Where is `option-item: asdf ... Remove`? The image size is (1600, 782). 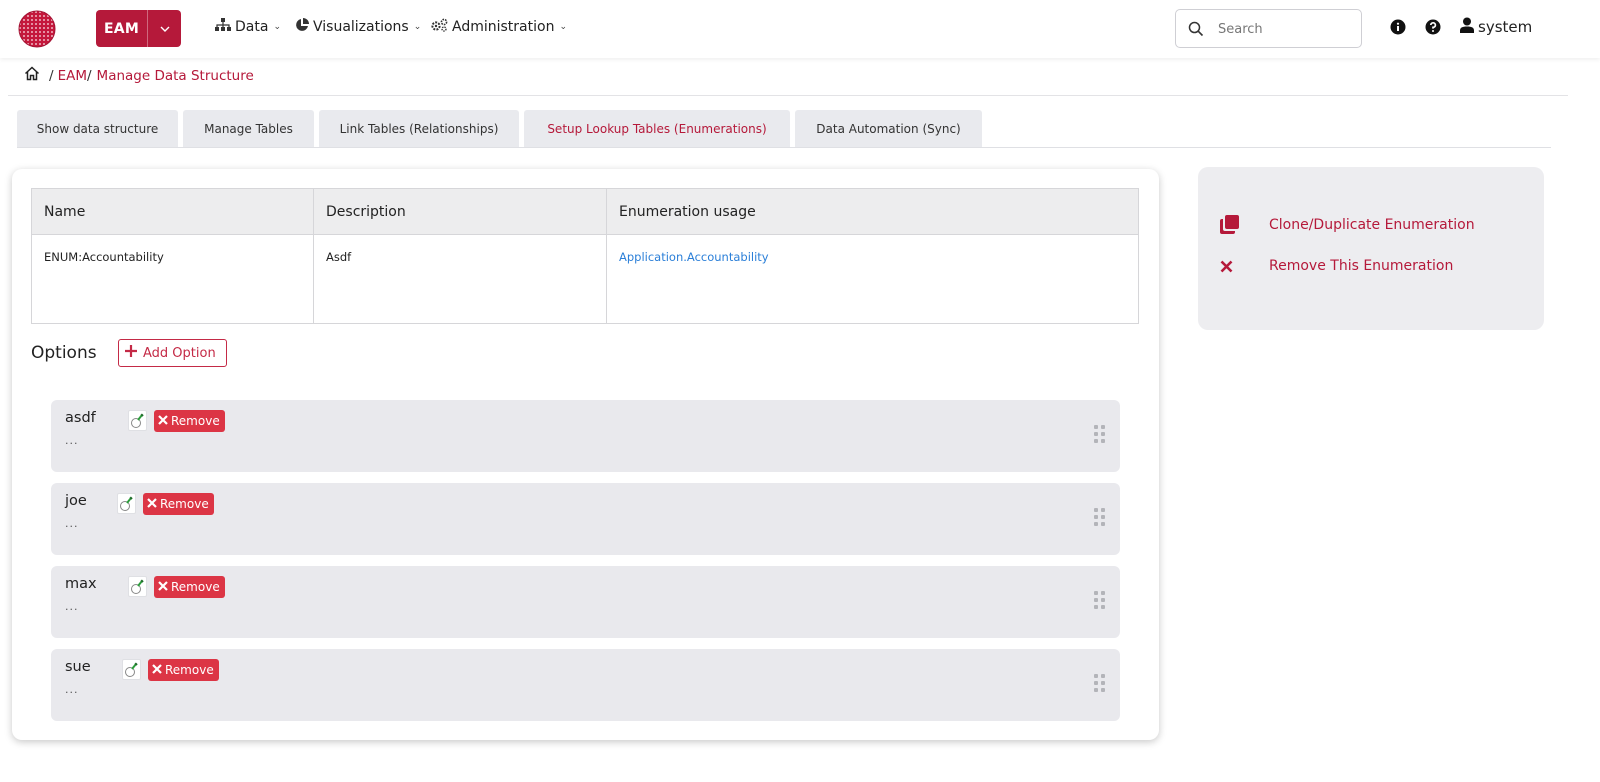 option-item: asdf ... Remove is located at coordinates (585, 436).